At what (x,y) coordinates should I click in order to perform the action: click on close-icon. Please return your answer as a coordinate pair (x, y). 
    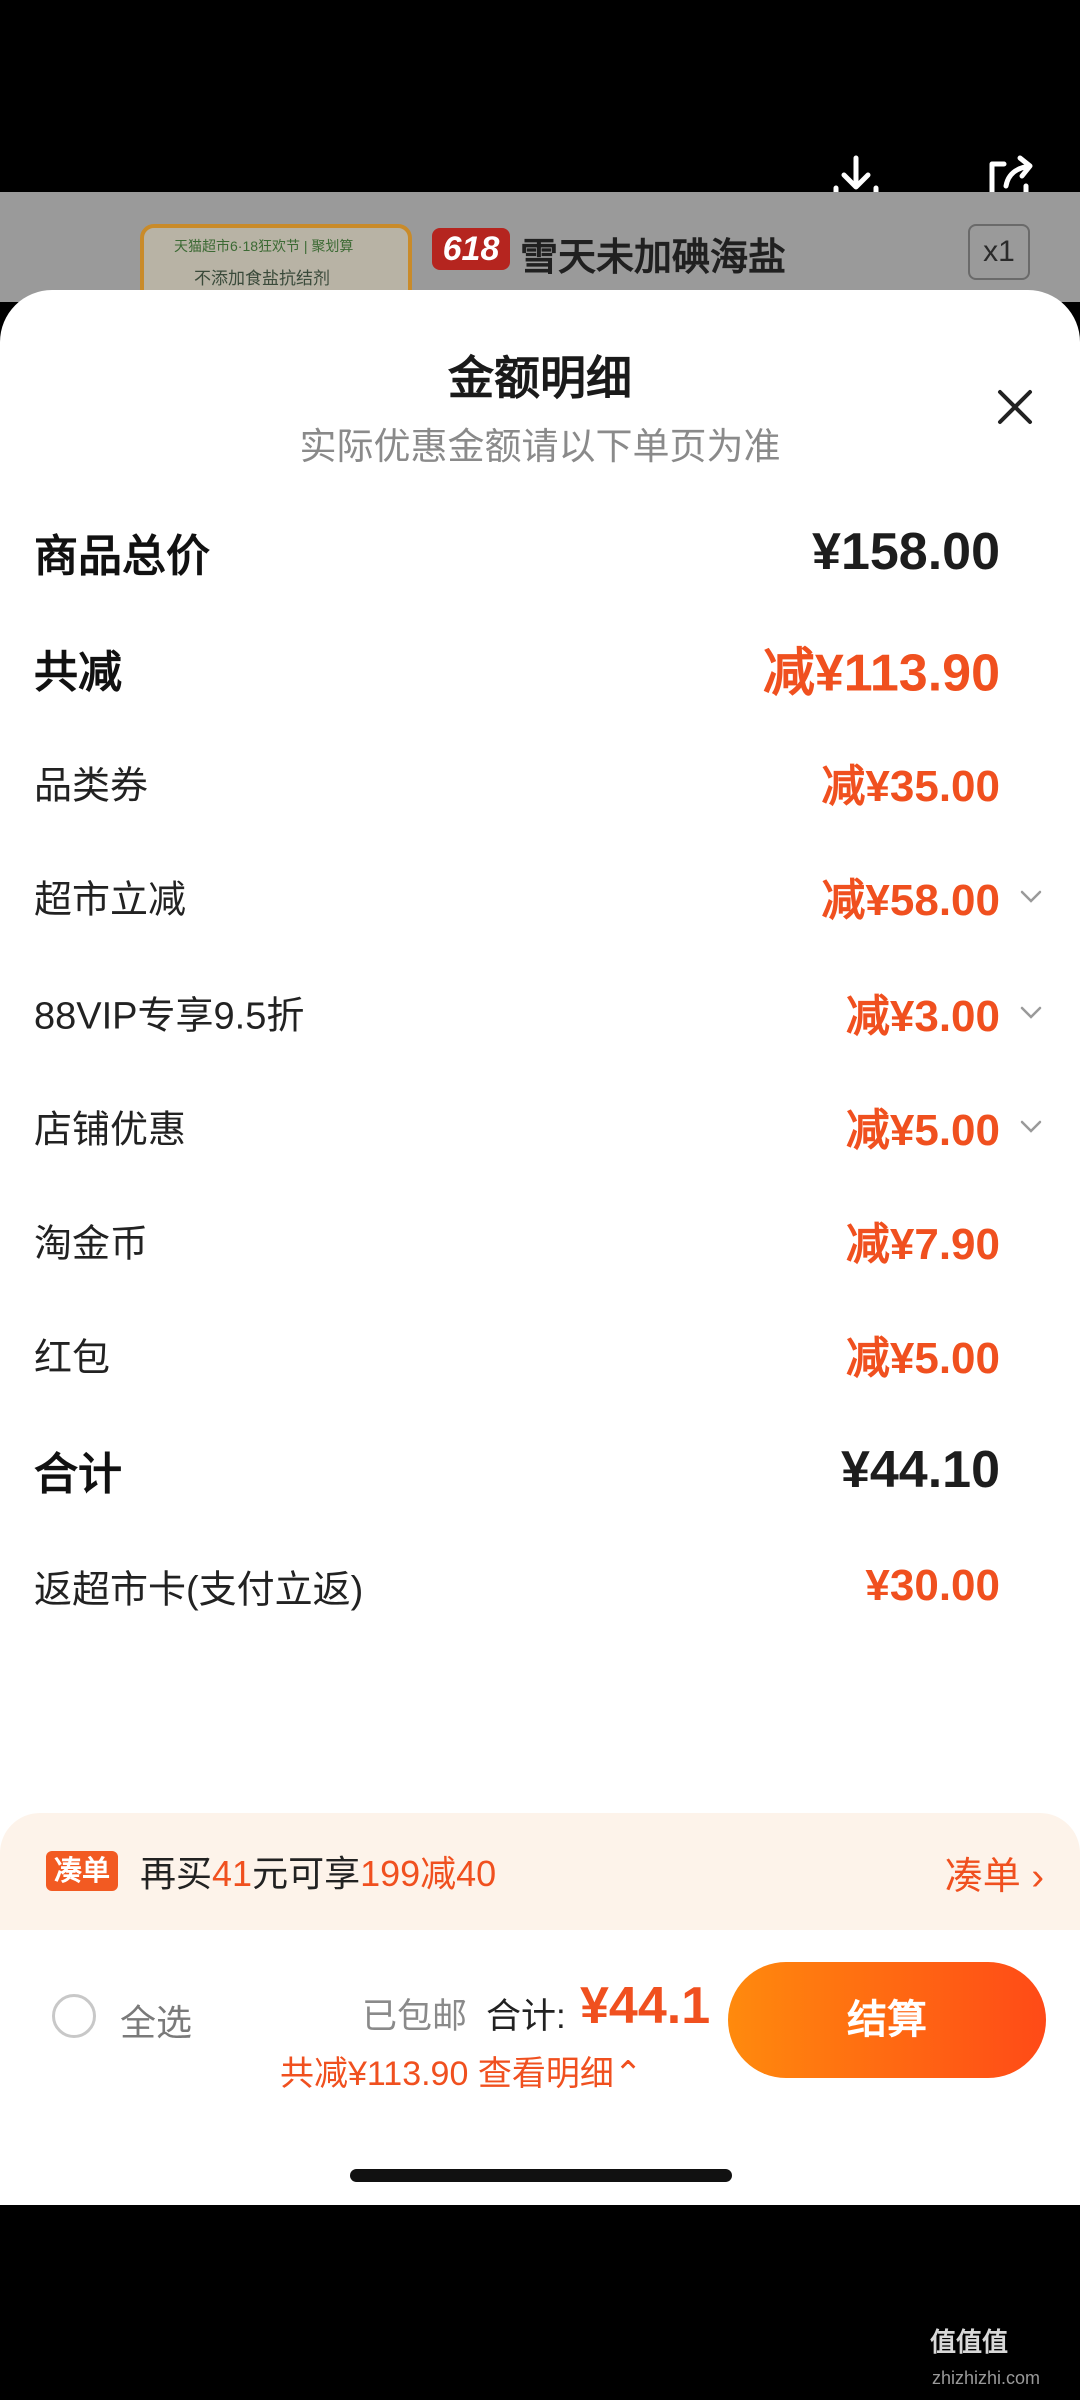
    Looking at the image, I should click on (1015, 407).